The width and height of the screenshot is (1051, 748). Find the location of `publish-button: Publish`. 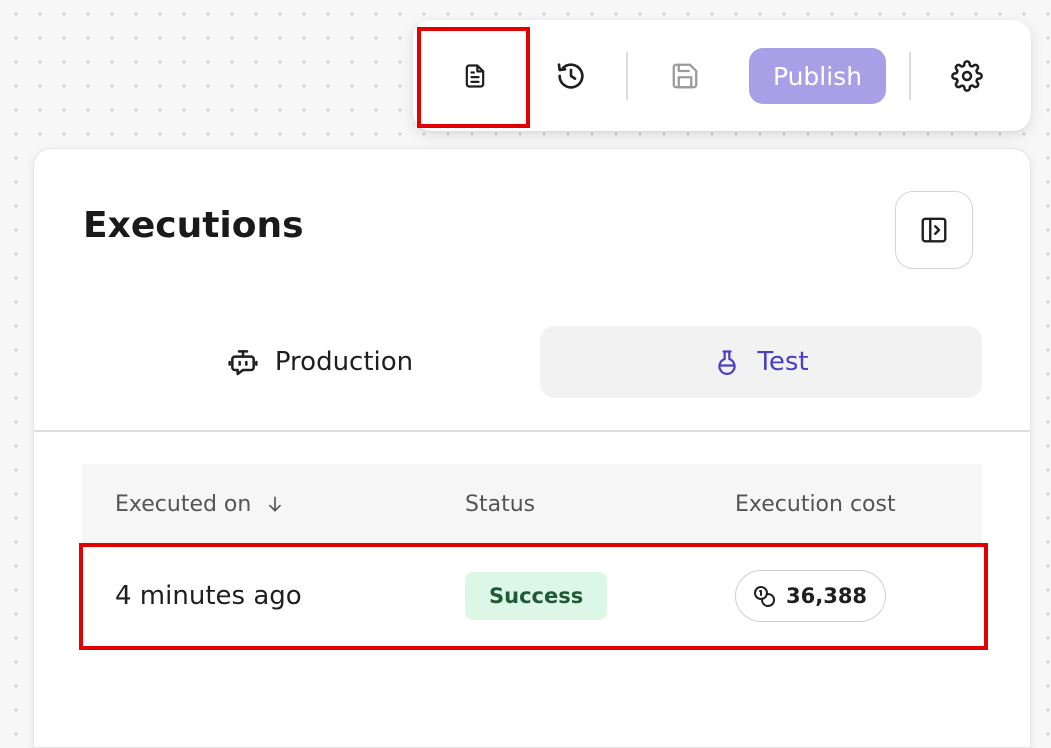

publish-button: Publish is located at coordinates (817, 76).